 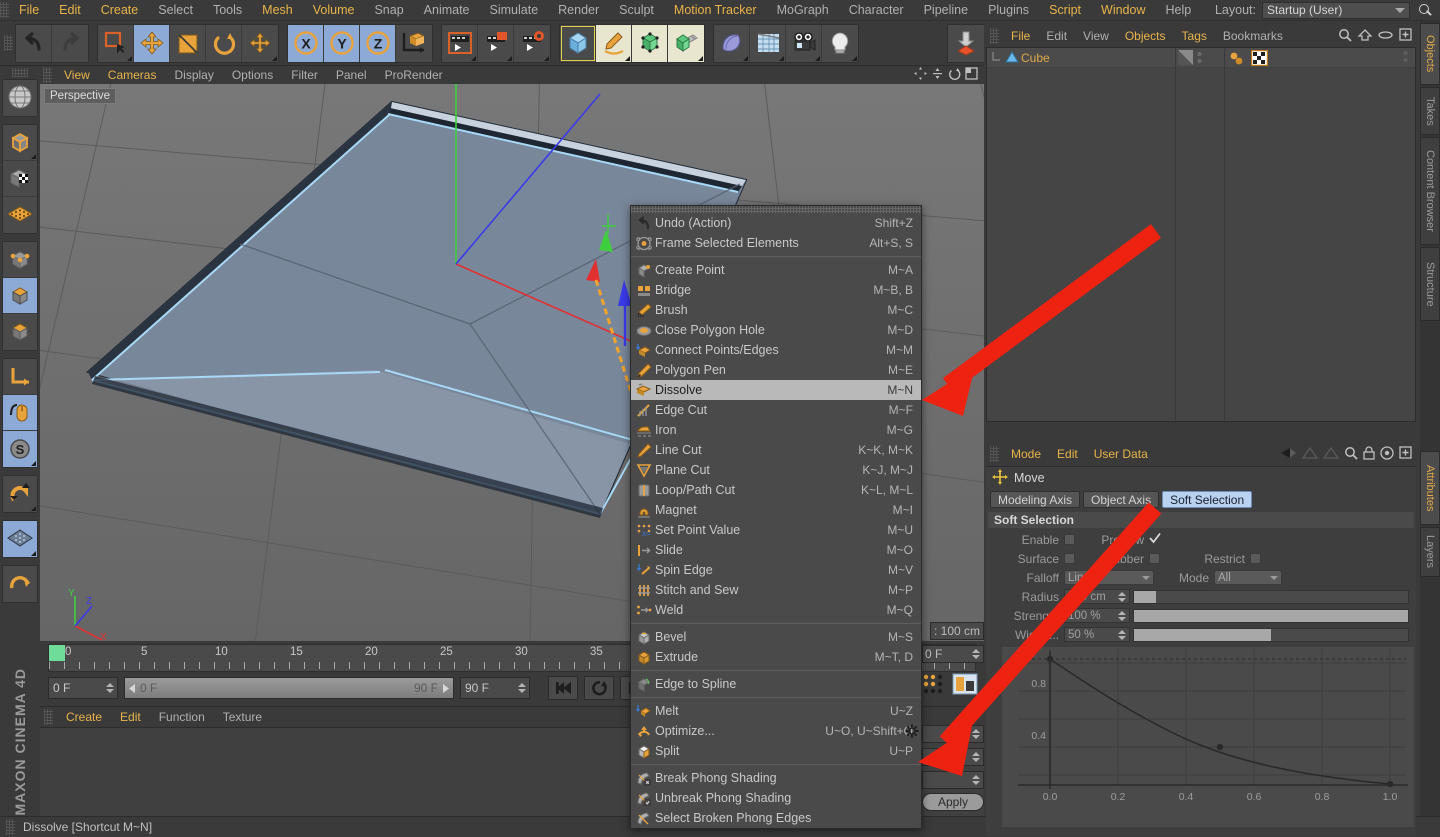 I want to click on redo-button, so click(x=70, y=43).